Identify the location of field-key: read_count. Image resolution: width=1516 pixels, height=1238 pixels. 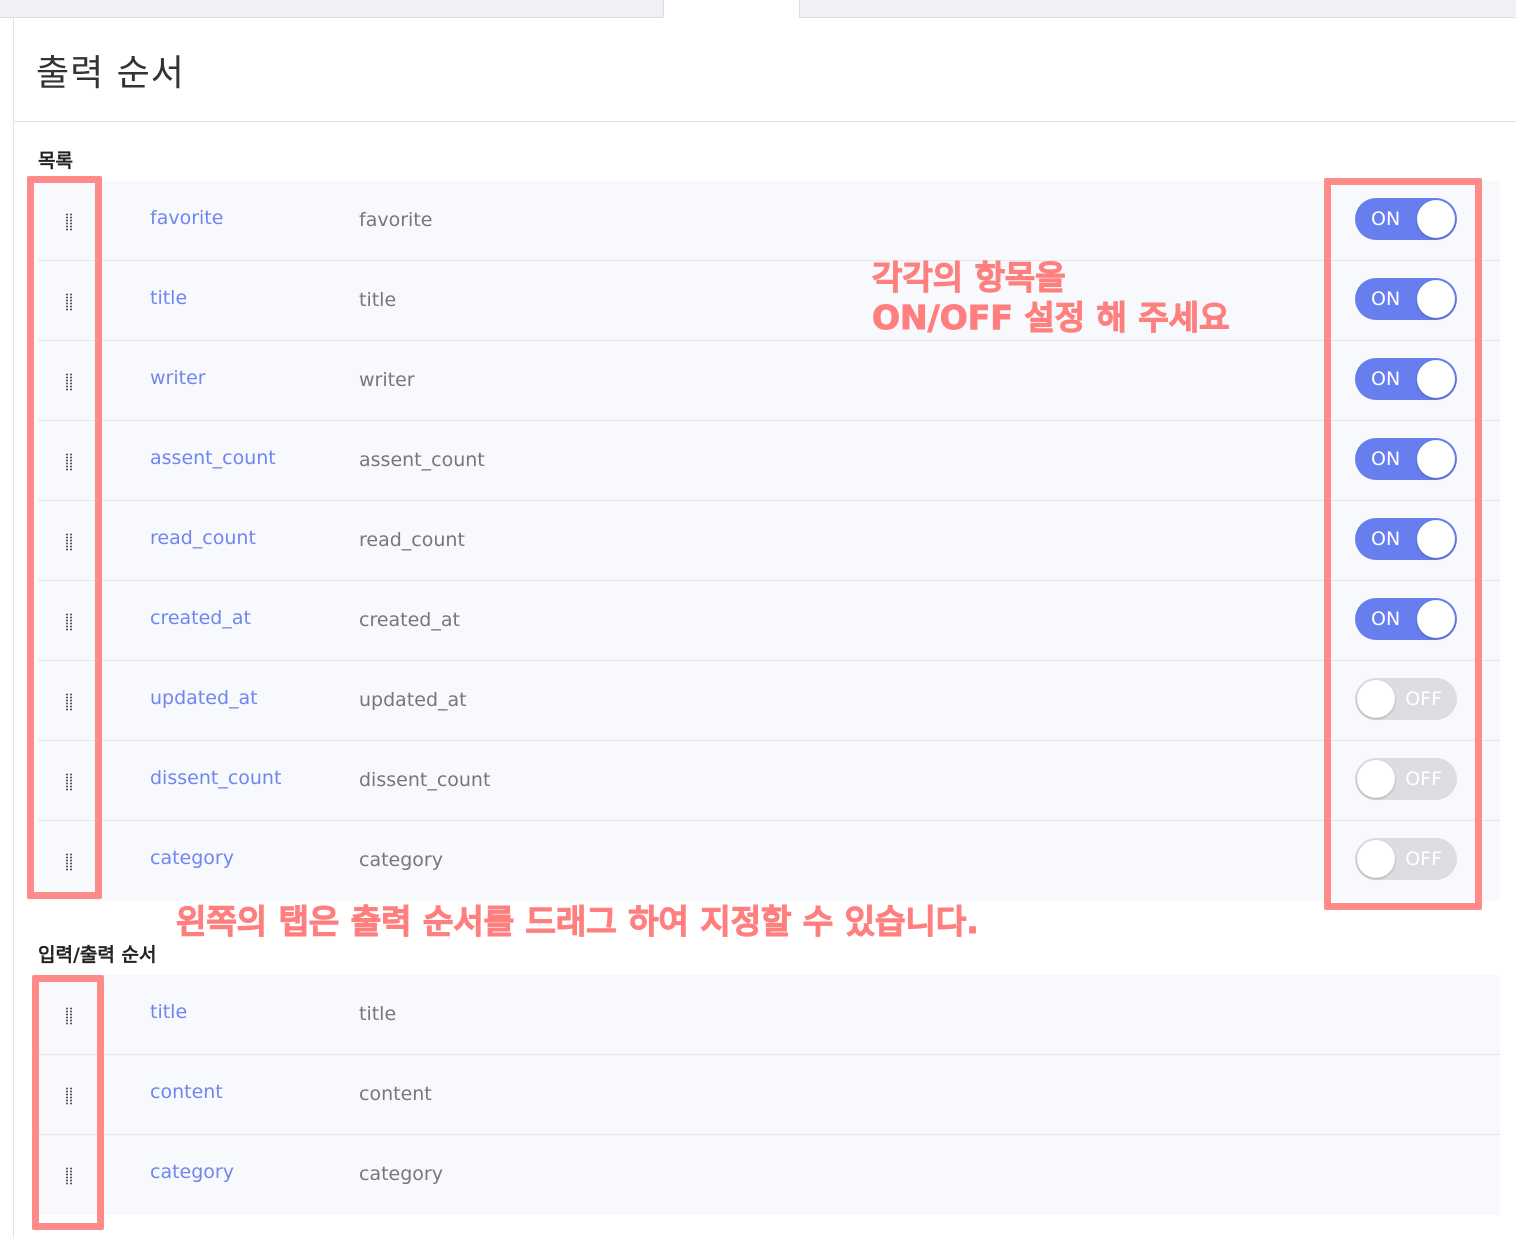
(203, 538).